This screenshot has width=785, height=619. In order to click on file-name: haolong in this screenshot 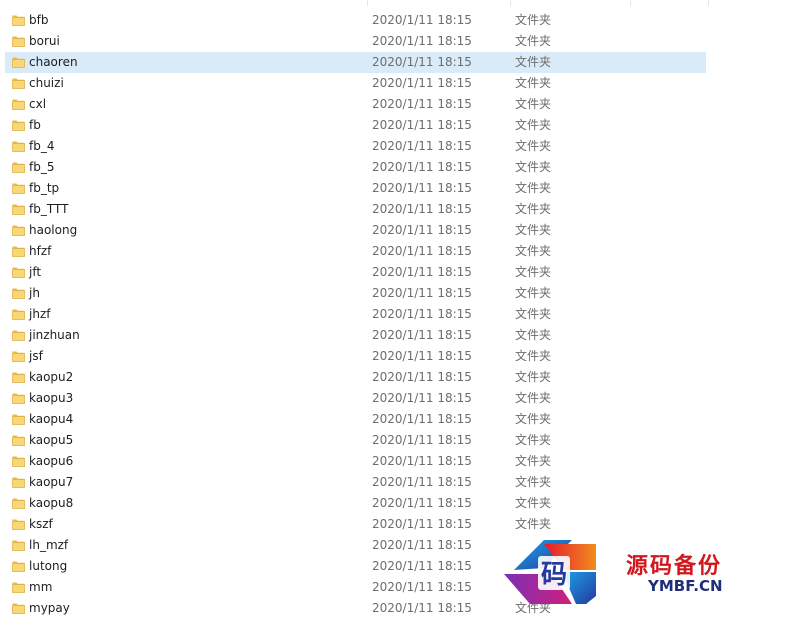, I will do `click(53, 230)`.